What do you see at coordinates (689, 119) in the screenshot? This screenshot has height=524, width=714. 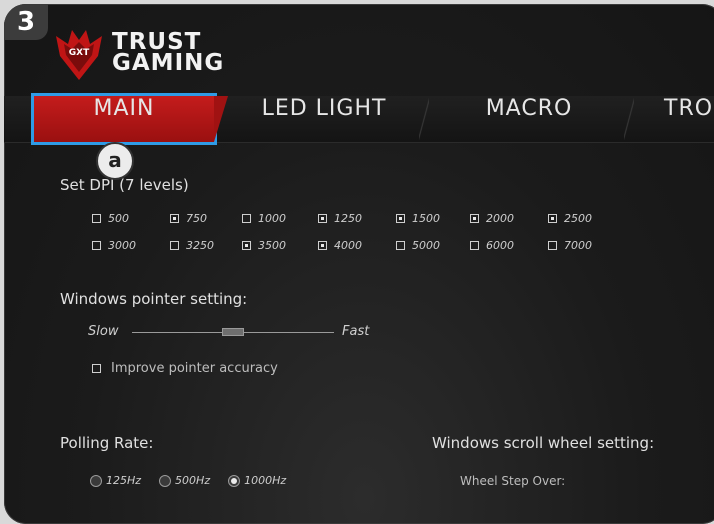 I see `tab-tro: TRO` at bounding box center [689, 119].